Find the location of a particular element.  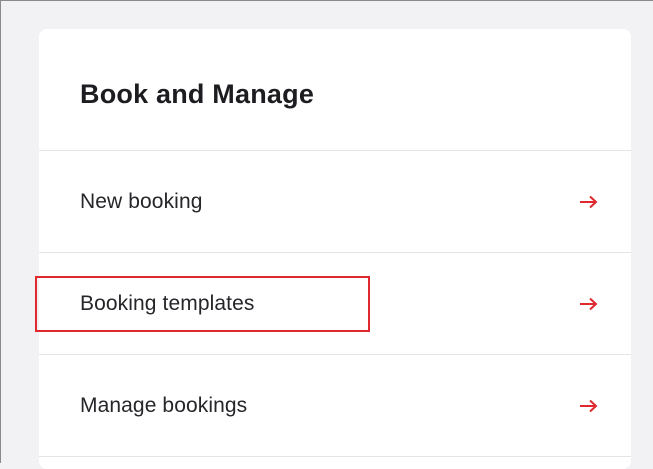

card-title: Book and Manage is located at coordinates (197, 94).